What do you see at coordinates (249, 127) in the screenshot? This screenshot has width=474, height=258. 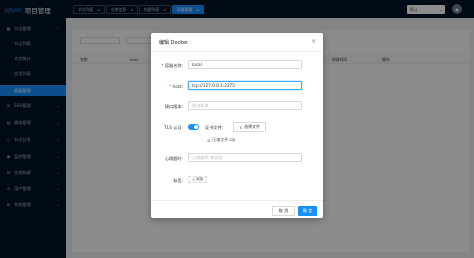 I see `select-file-button: ⇪ 选择文件` at bounding box center [249, 127].